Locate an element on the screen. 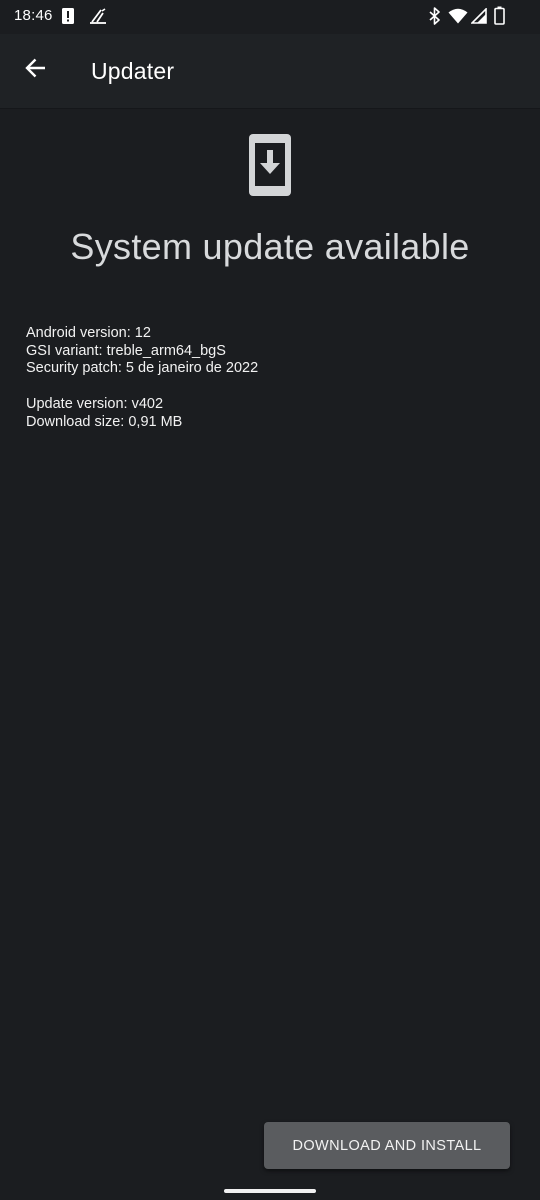  app-notification-icon is located at coordinates (98, 18).